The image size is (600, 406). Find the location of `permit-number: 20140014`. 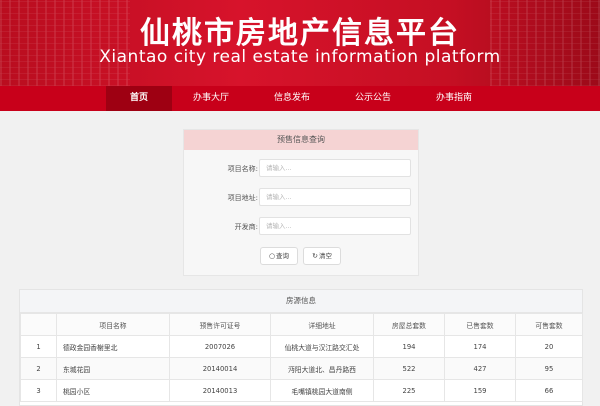

permit-number: 20140014 is located at coordinates (220, 368).